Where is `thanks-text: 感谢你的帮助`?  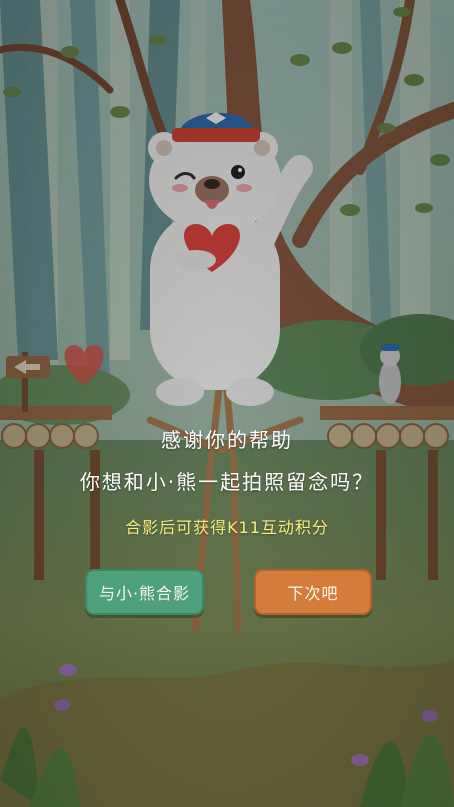
thanks-text: 感谢你的帮助 is located at coordinates (227, 440).